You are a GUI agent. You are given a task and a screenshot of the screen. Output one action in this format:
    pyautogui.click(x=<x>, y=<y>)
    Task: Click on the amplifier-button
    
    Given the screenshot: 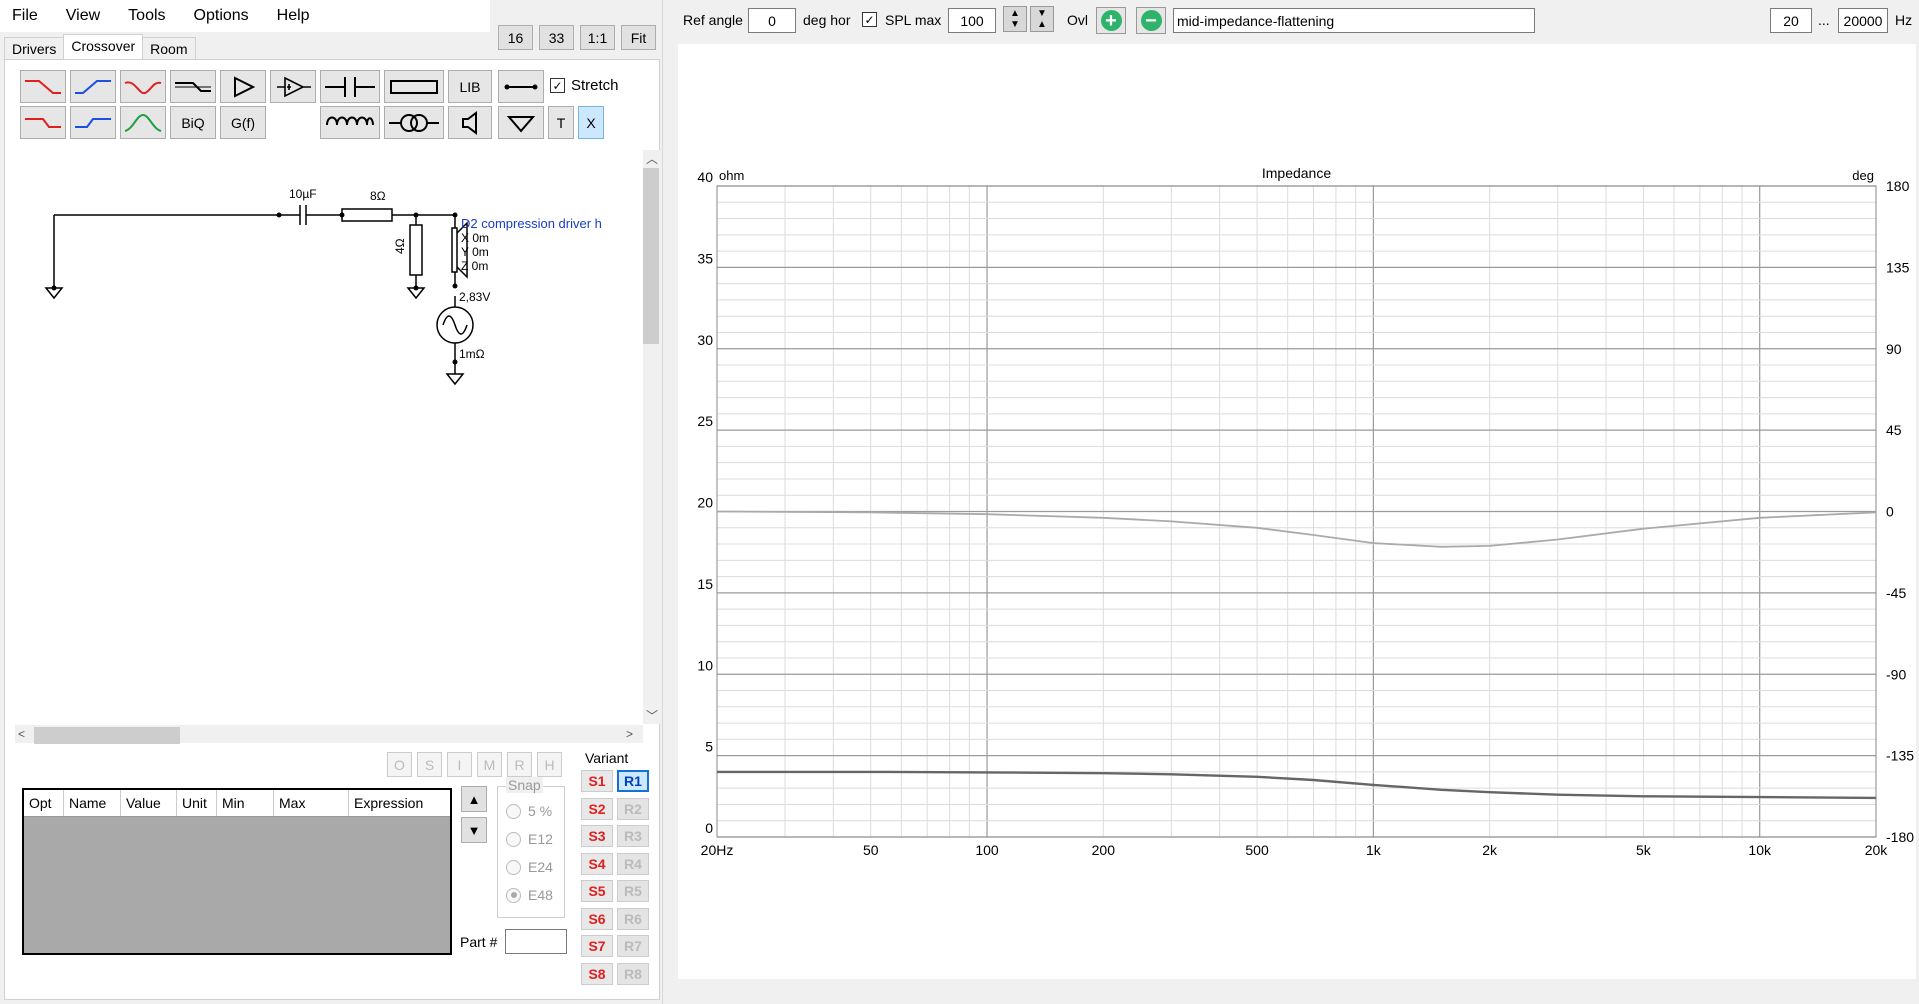 What is the action you would take?
    pyautogui.click(x=243, y=86)
    